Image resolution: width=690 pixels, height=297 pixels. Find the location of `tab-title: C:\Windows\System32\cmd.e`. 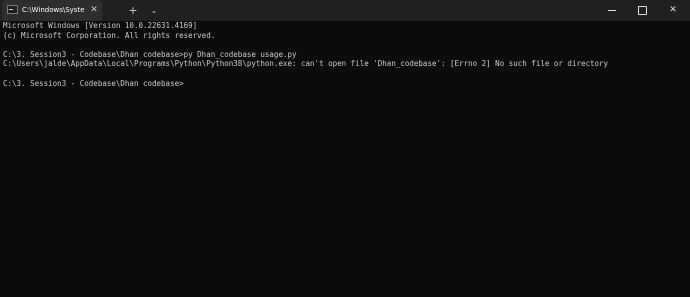

tab-title: C:\Windows\System32\cmd.e is located at coordinates (53, 10).